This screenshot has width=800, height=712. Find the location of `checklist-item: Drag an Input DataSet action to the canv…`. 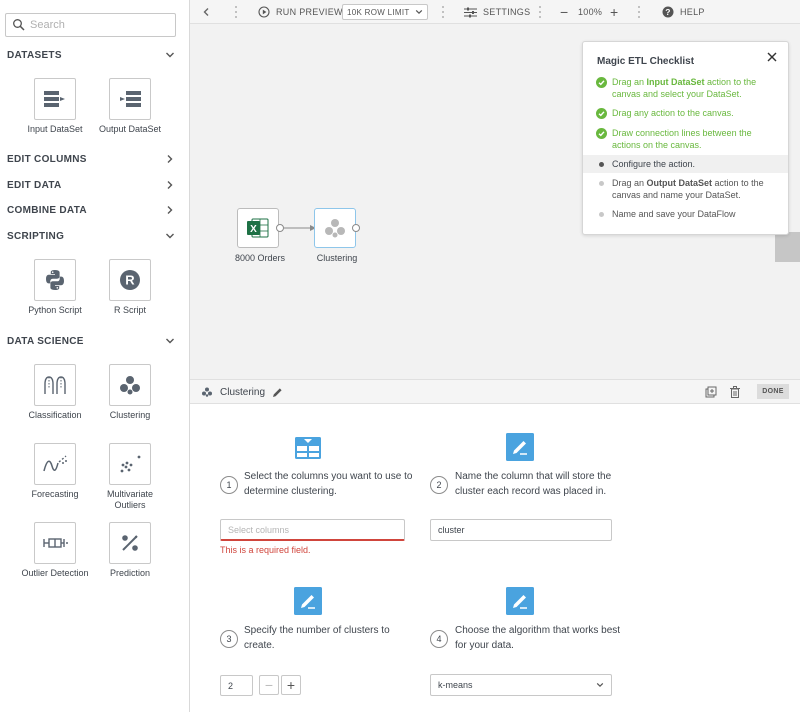

checklist-item: Drag an Input DataSet action to the canv… is located at coordinates (686, 88).